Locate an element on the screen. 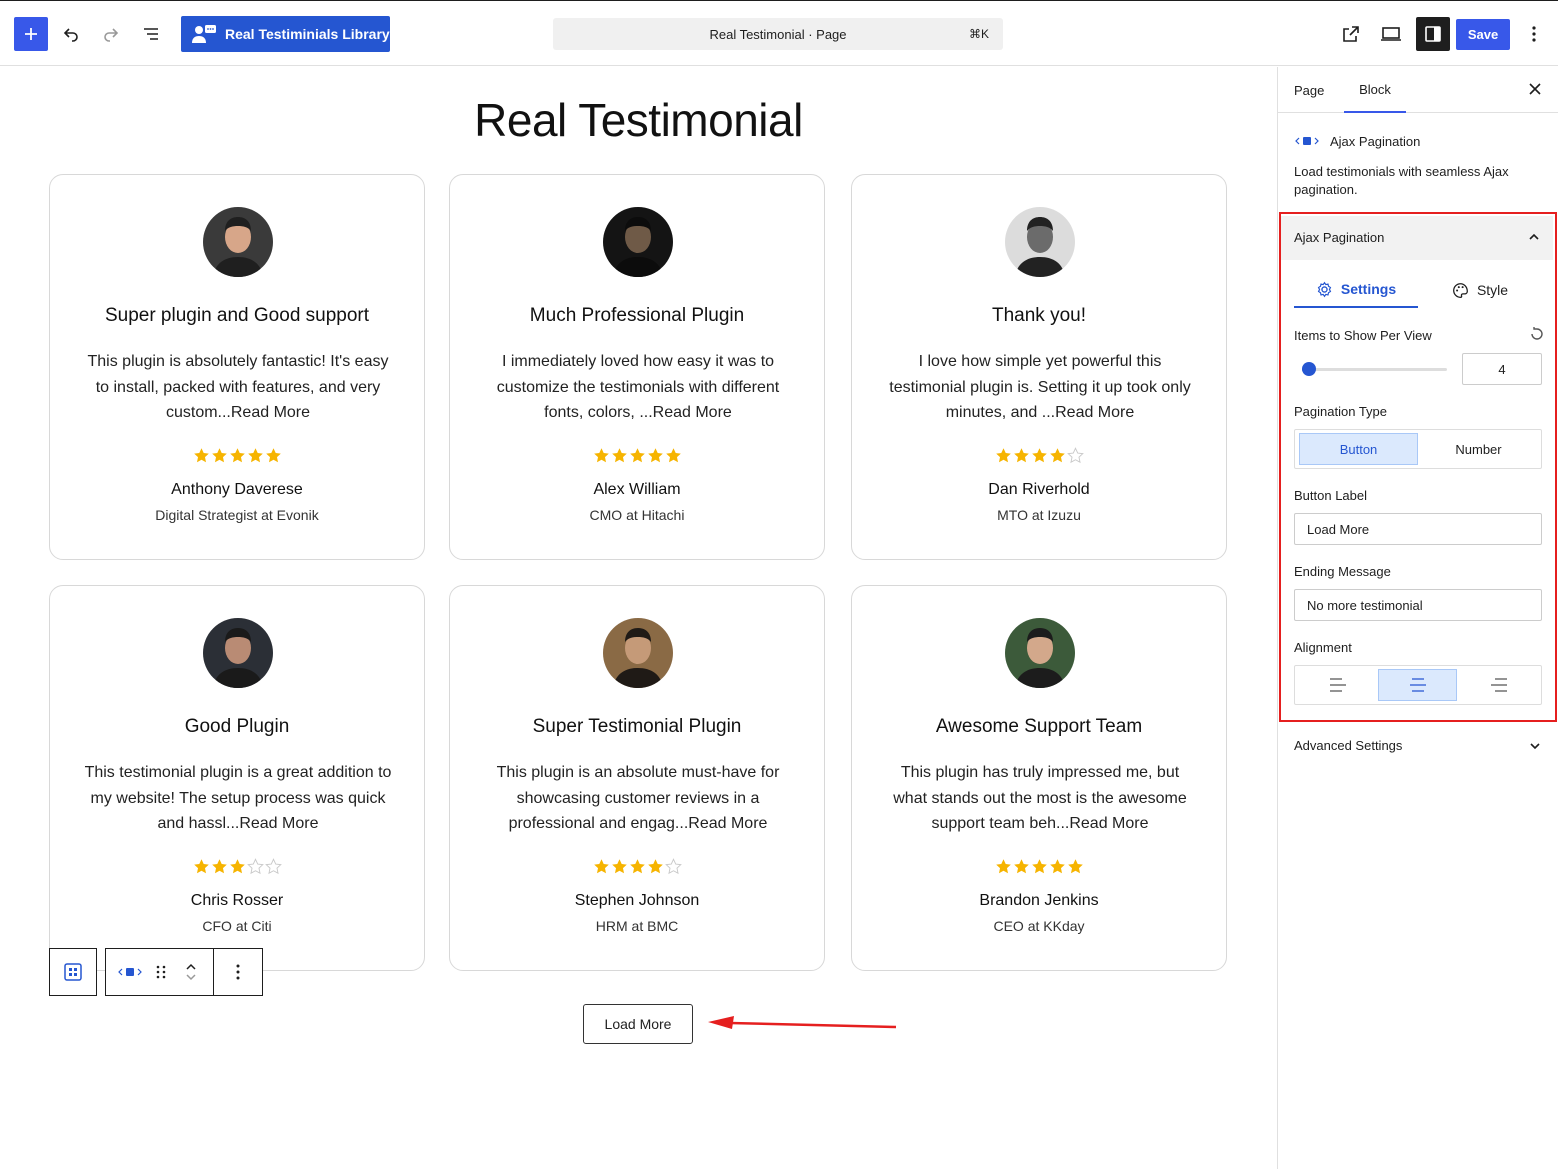 The height and width of the screenshot is (1169, 1558). parent-block-selector is located at coordinates (73, 972).